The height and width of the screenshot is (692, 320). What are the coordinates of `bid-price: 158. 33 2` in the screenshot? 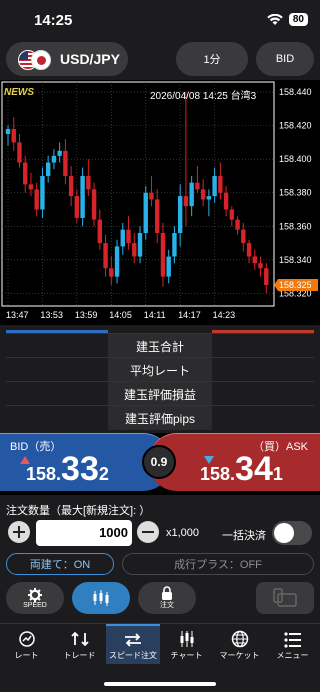 It's located at (67, 469).